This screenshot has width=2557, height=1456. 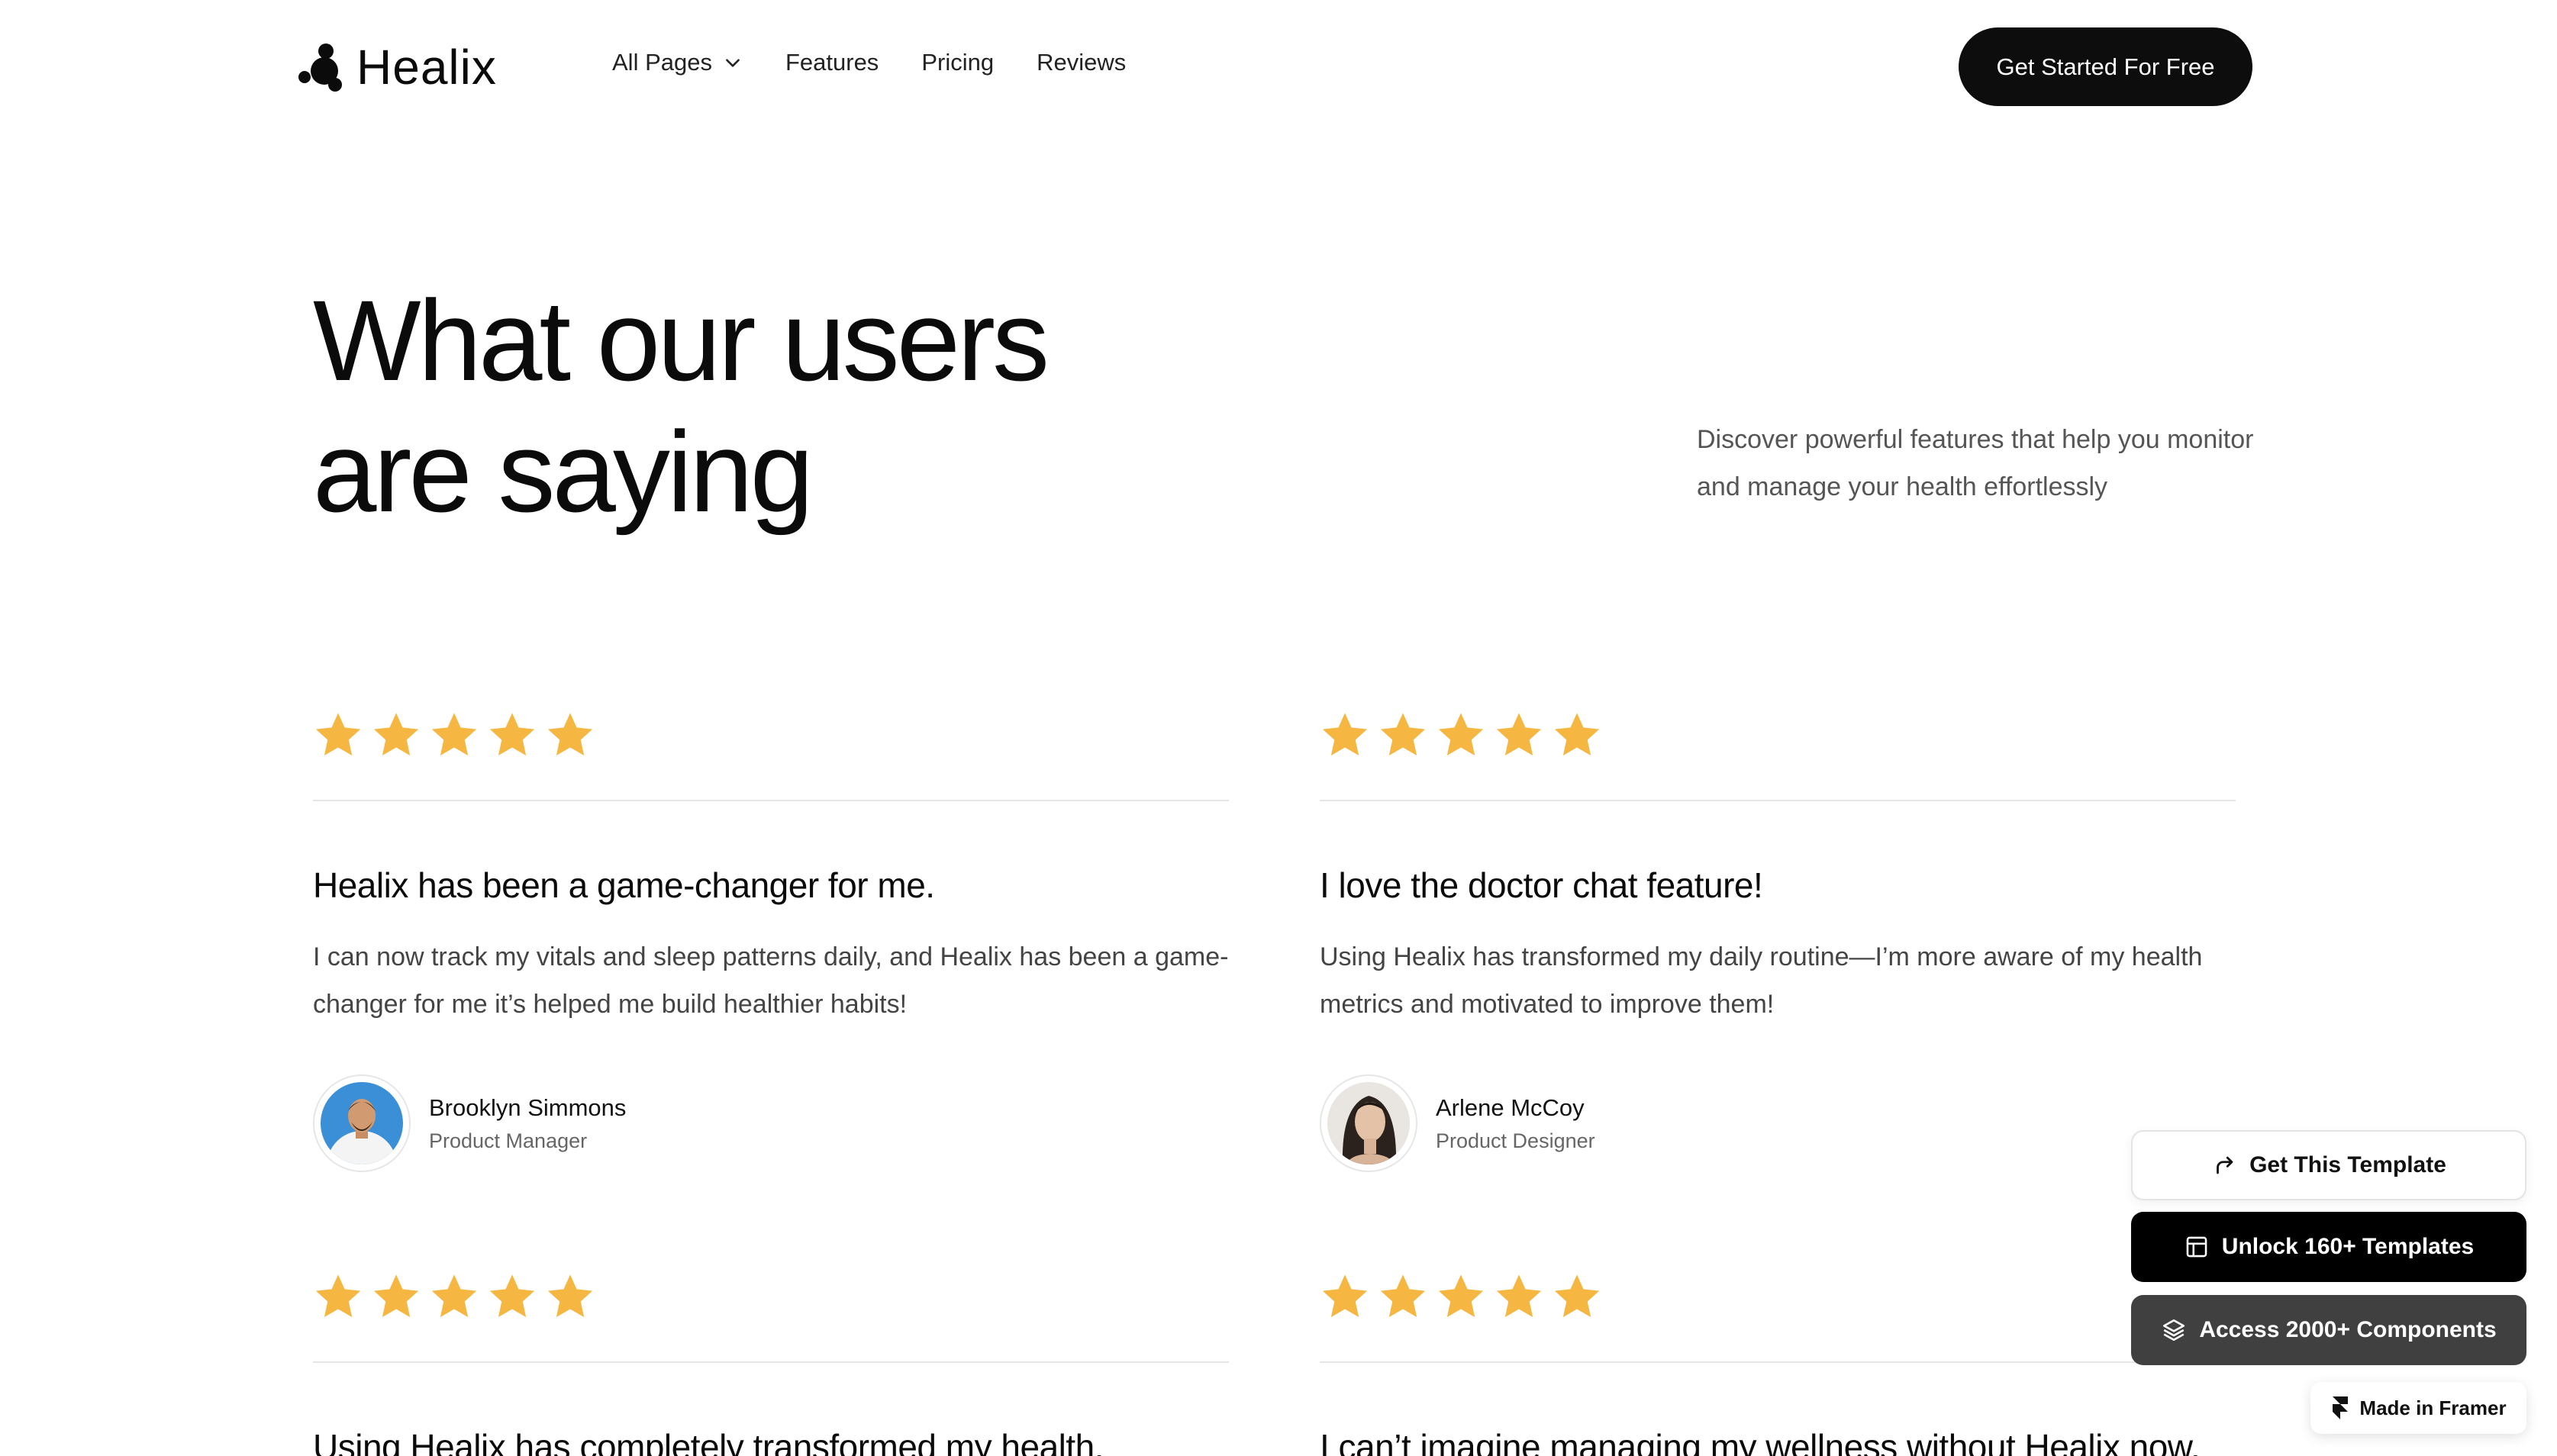 What do you see at coordinates (2341, 1407) in the screenshot?
I see `framer-icon` at bounding box center [2341, 1407].